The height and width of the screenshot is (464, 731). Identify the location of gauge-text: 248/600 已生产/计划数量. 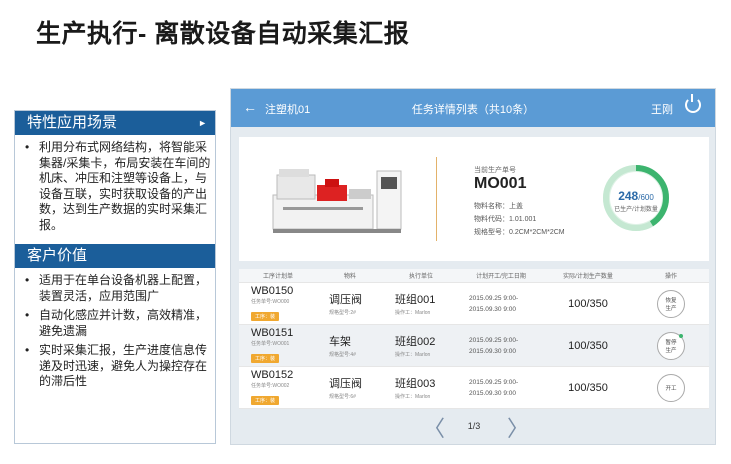
(636, 201).